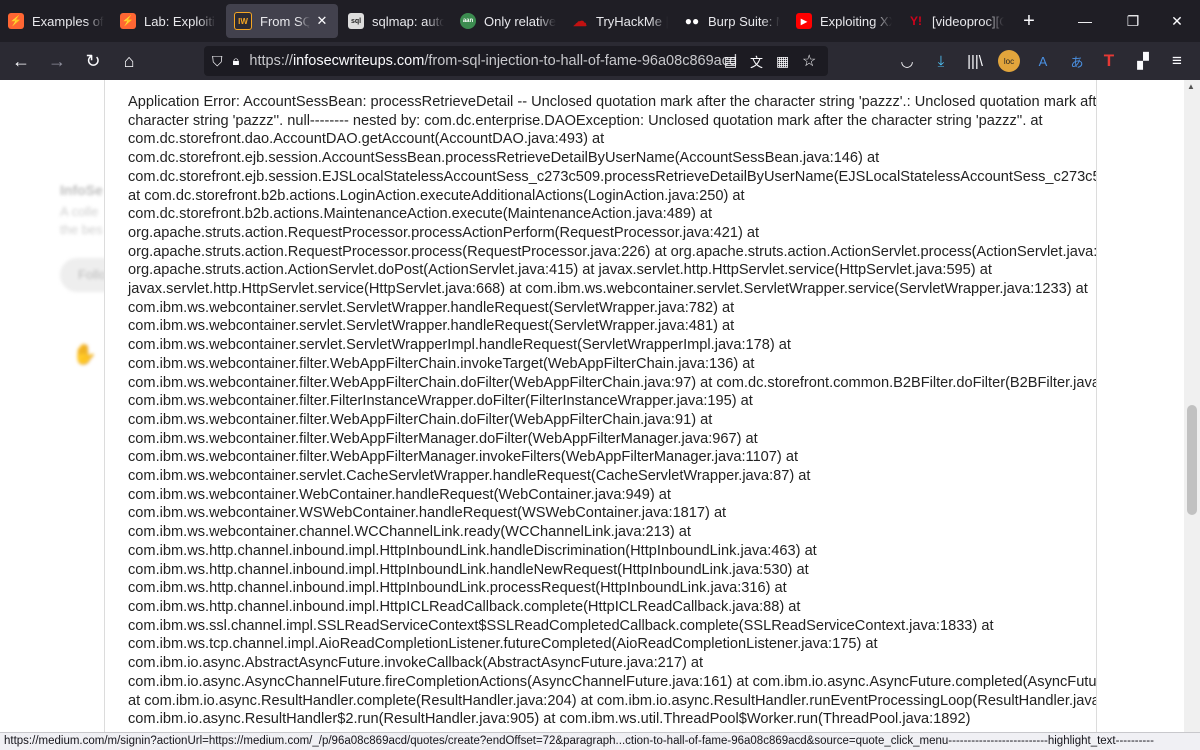  What do you see at coordinates (782, 61) in the screenshot?
I see `qr-code-icon: ▦` at bounding box center [782, 61].